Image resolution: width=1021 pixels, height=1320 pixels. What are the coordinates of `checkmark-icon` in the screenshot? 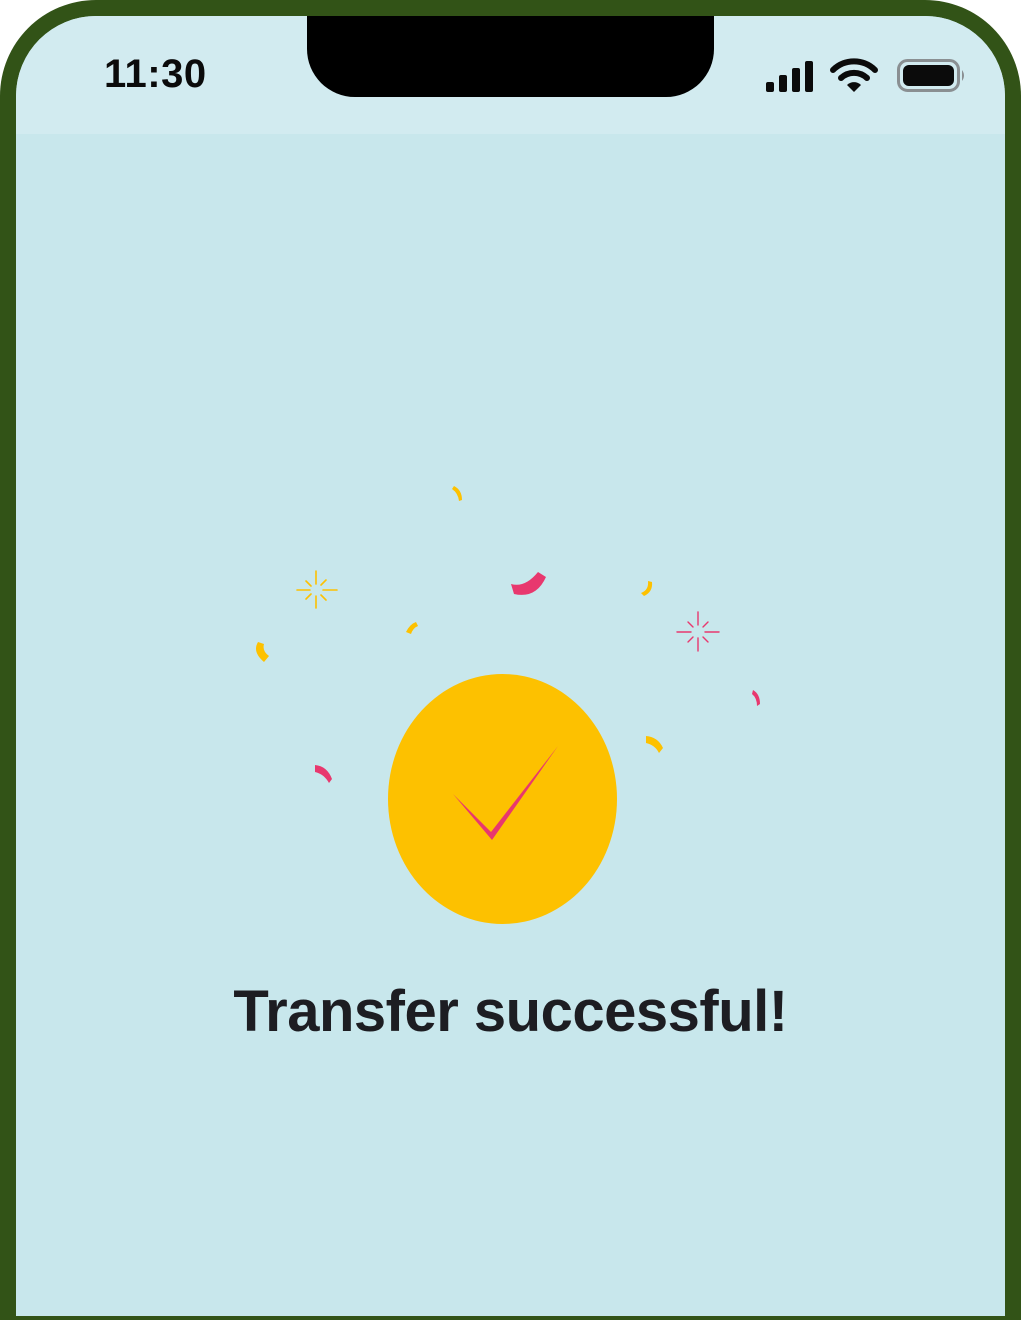 It's located at (505, 793).